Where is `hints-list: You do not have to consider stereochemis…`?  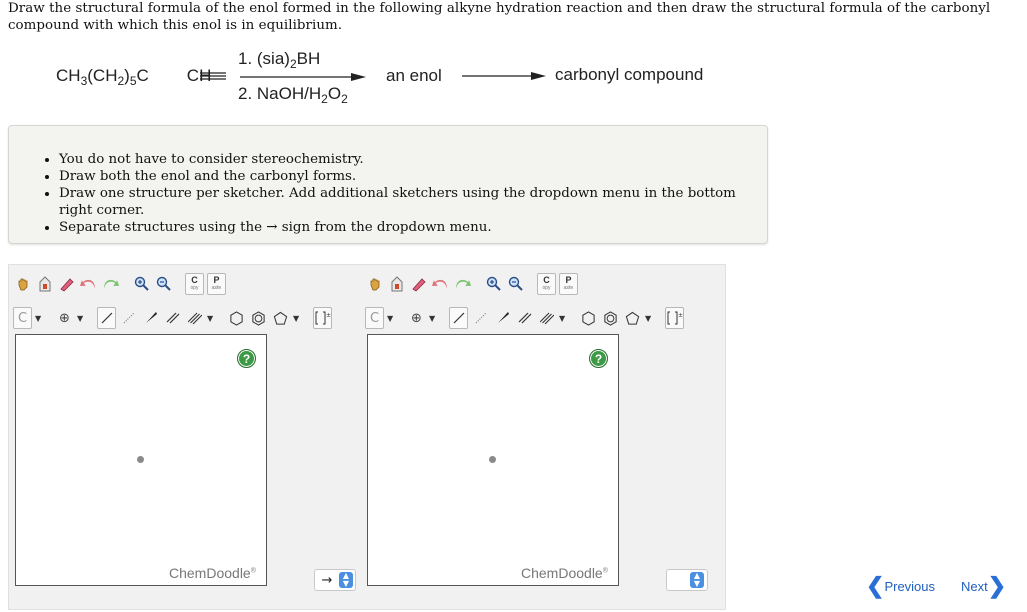
hints-list: You do not have to consider stereochemis… is located at coordinates (413, 193).